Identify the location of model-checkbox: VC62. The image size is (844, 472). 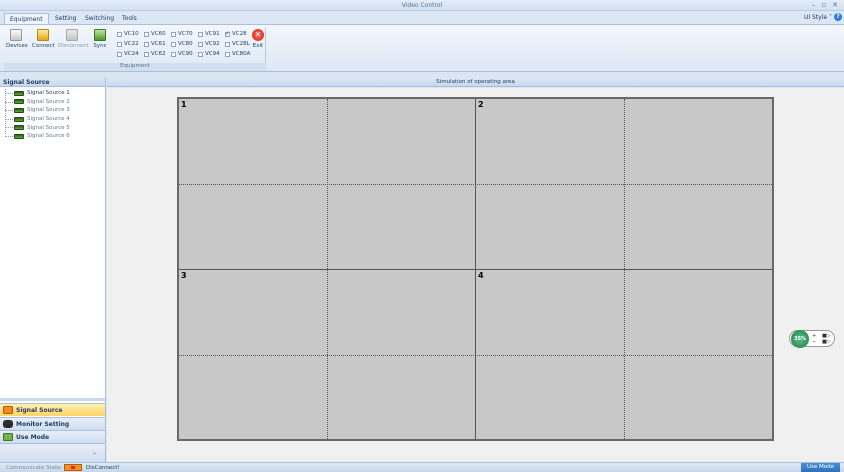
(157, 54).